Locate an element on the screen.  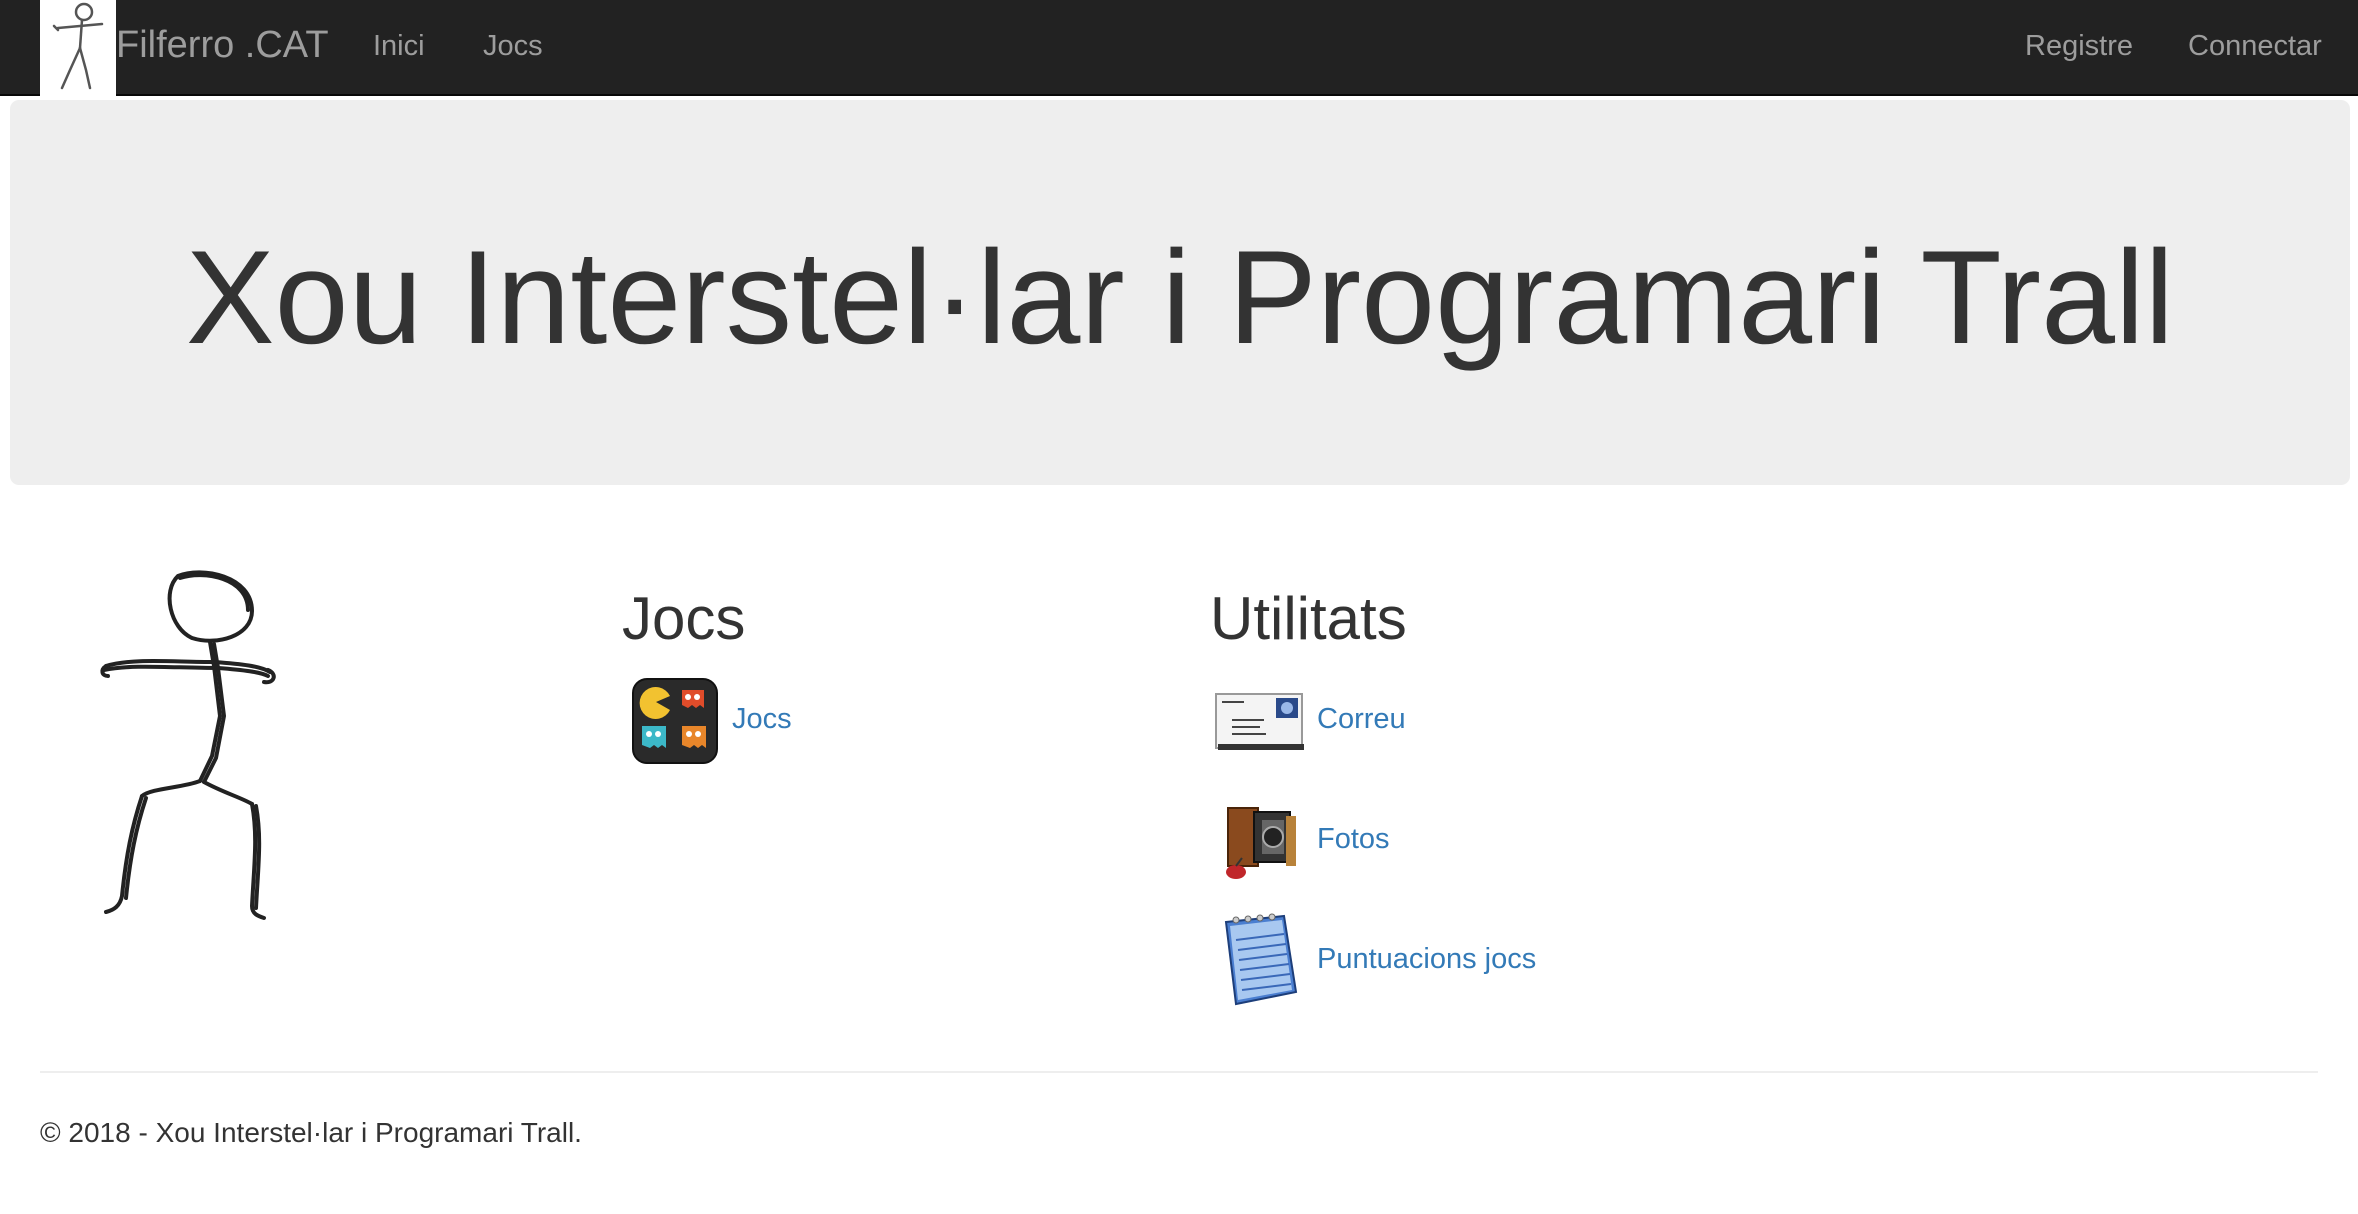
page-title: Xou Interstel·lar i Programari Trall is located at coordinates (1180, 297).